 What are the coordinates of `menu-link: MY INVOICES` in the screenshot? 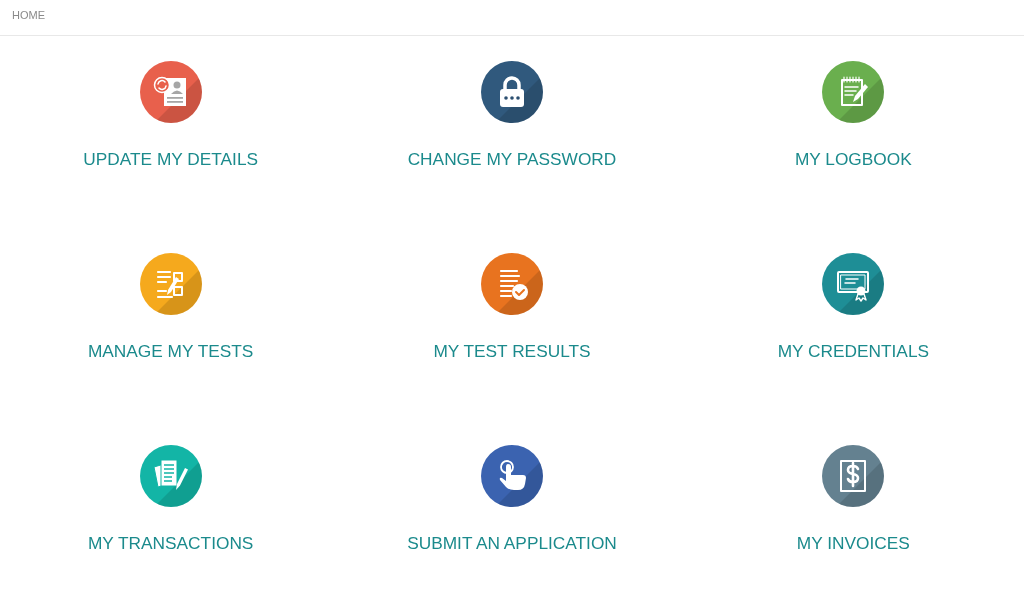 It's located at (853, 543).